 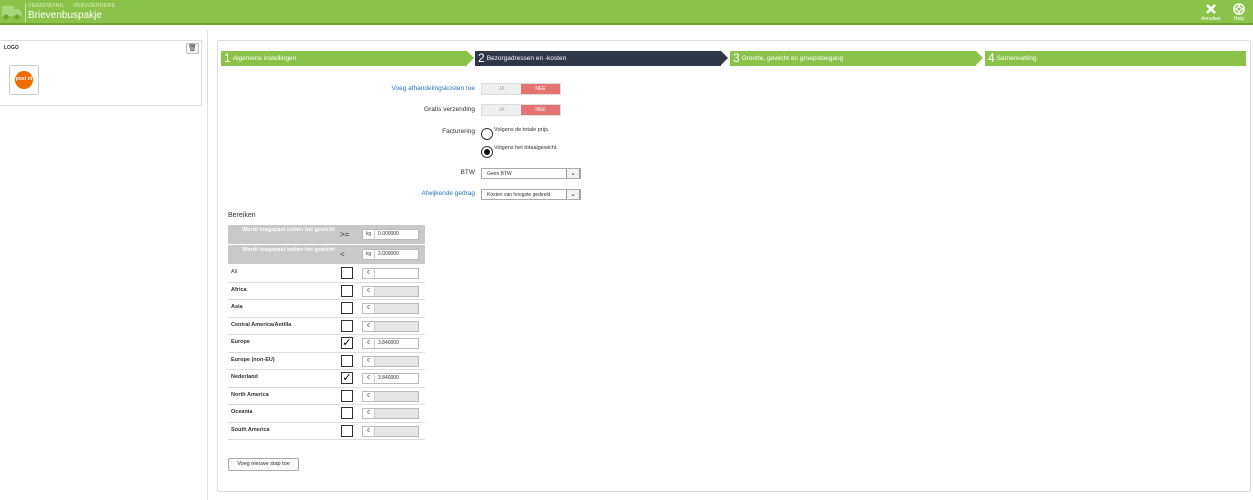 What do you see at coordinates (46, 6) in the screenshot?
I see `breadcrumb-item: VERZENDING` at bounding box center [46, 6].